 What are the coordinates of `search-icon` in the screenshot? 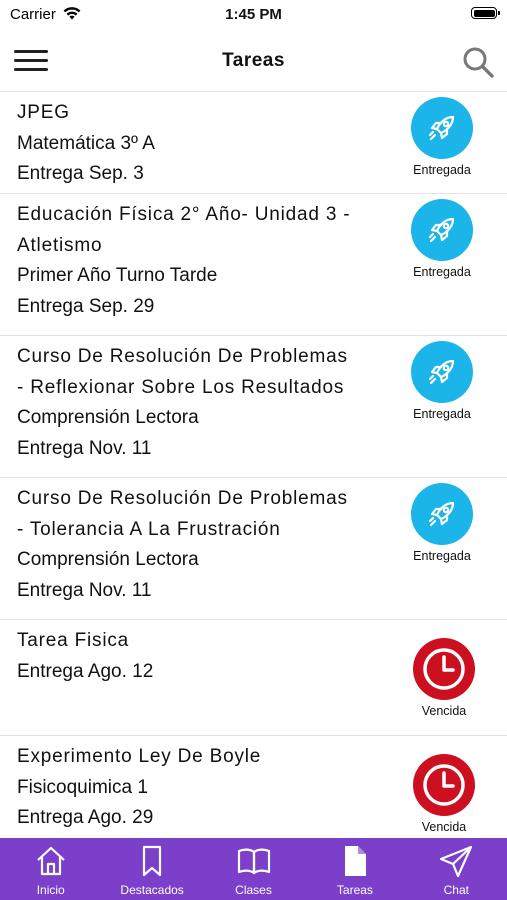 It's located at (478, 62).